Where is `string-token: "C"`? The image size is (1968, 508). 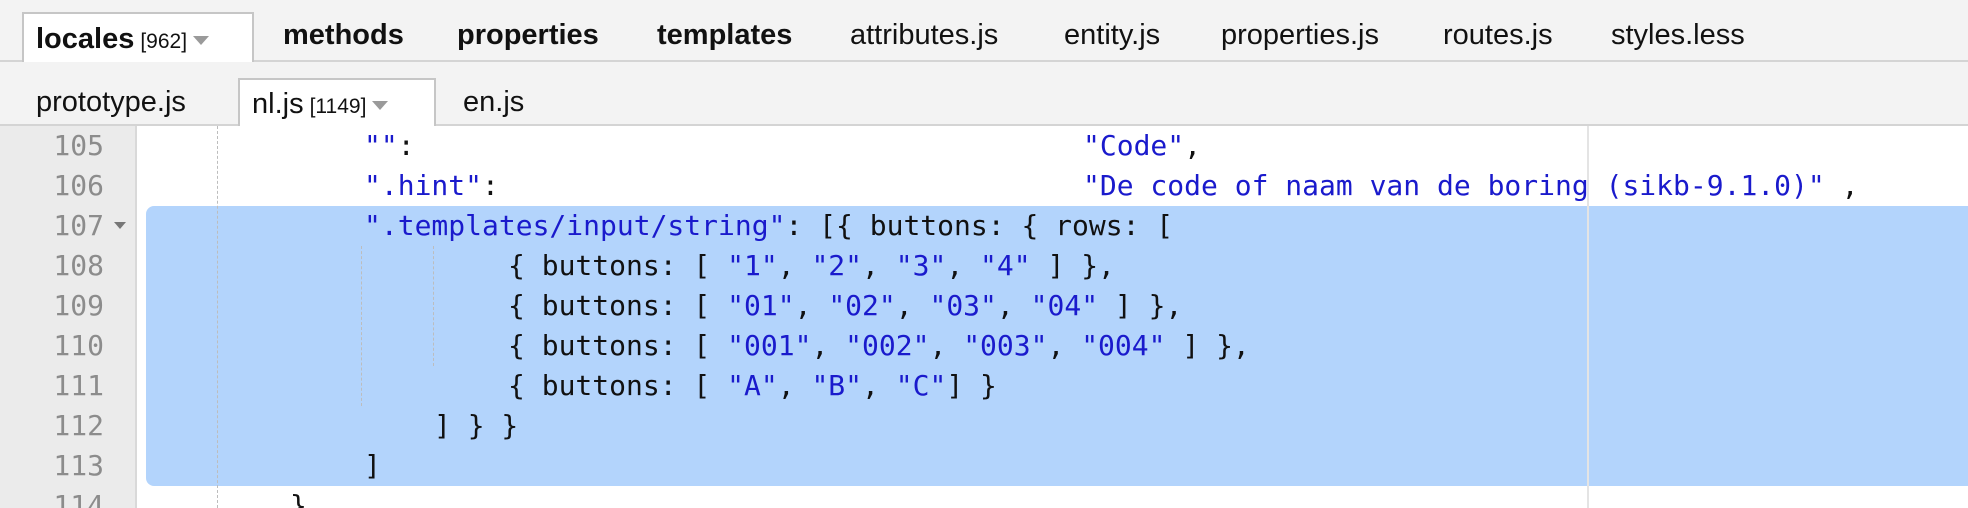 string-token: "C" is located at coordinates (921, 385).